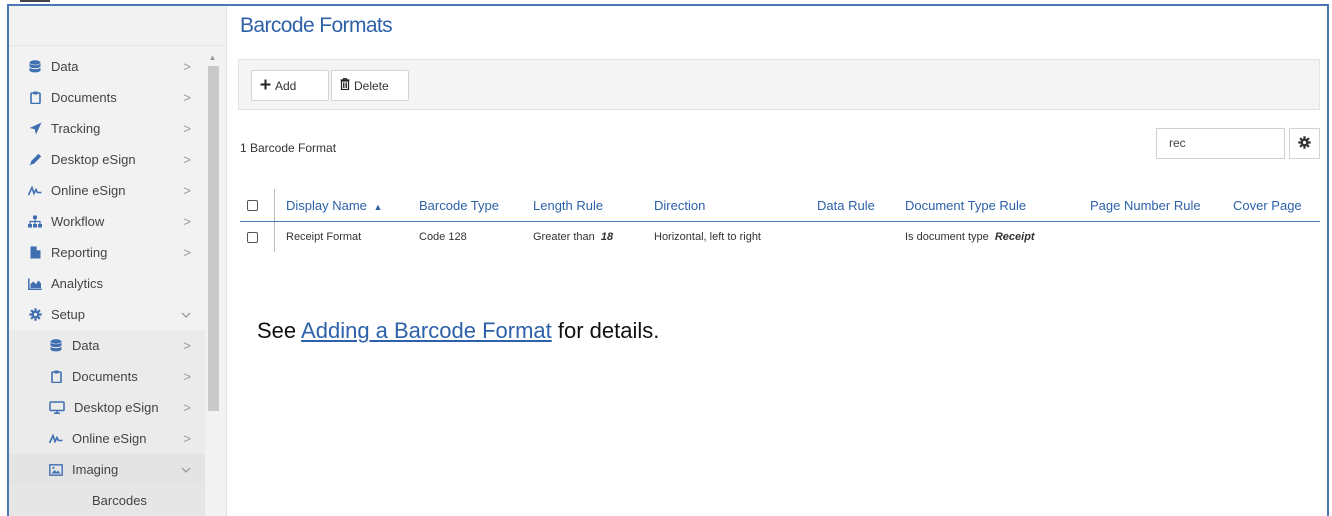  What do you see at coordinates (117, 26) in the screenshot?
I see `sidebar-header` at bounding box center [117, 26].